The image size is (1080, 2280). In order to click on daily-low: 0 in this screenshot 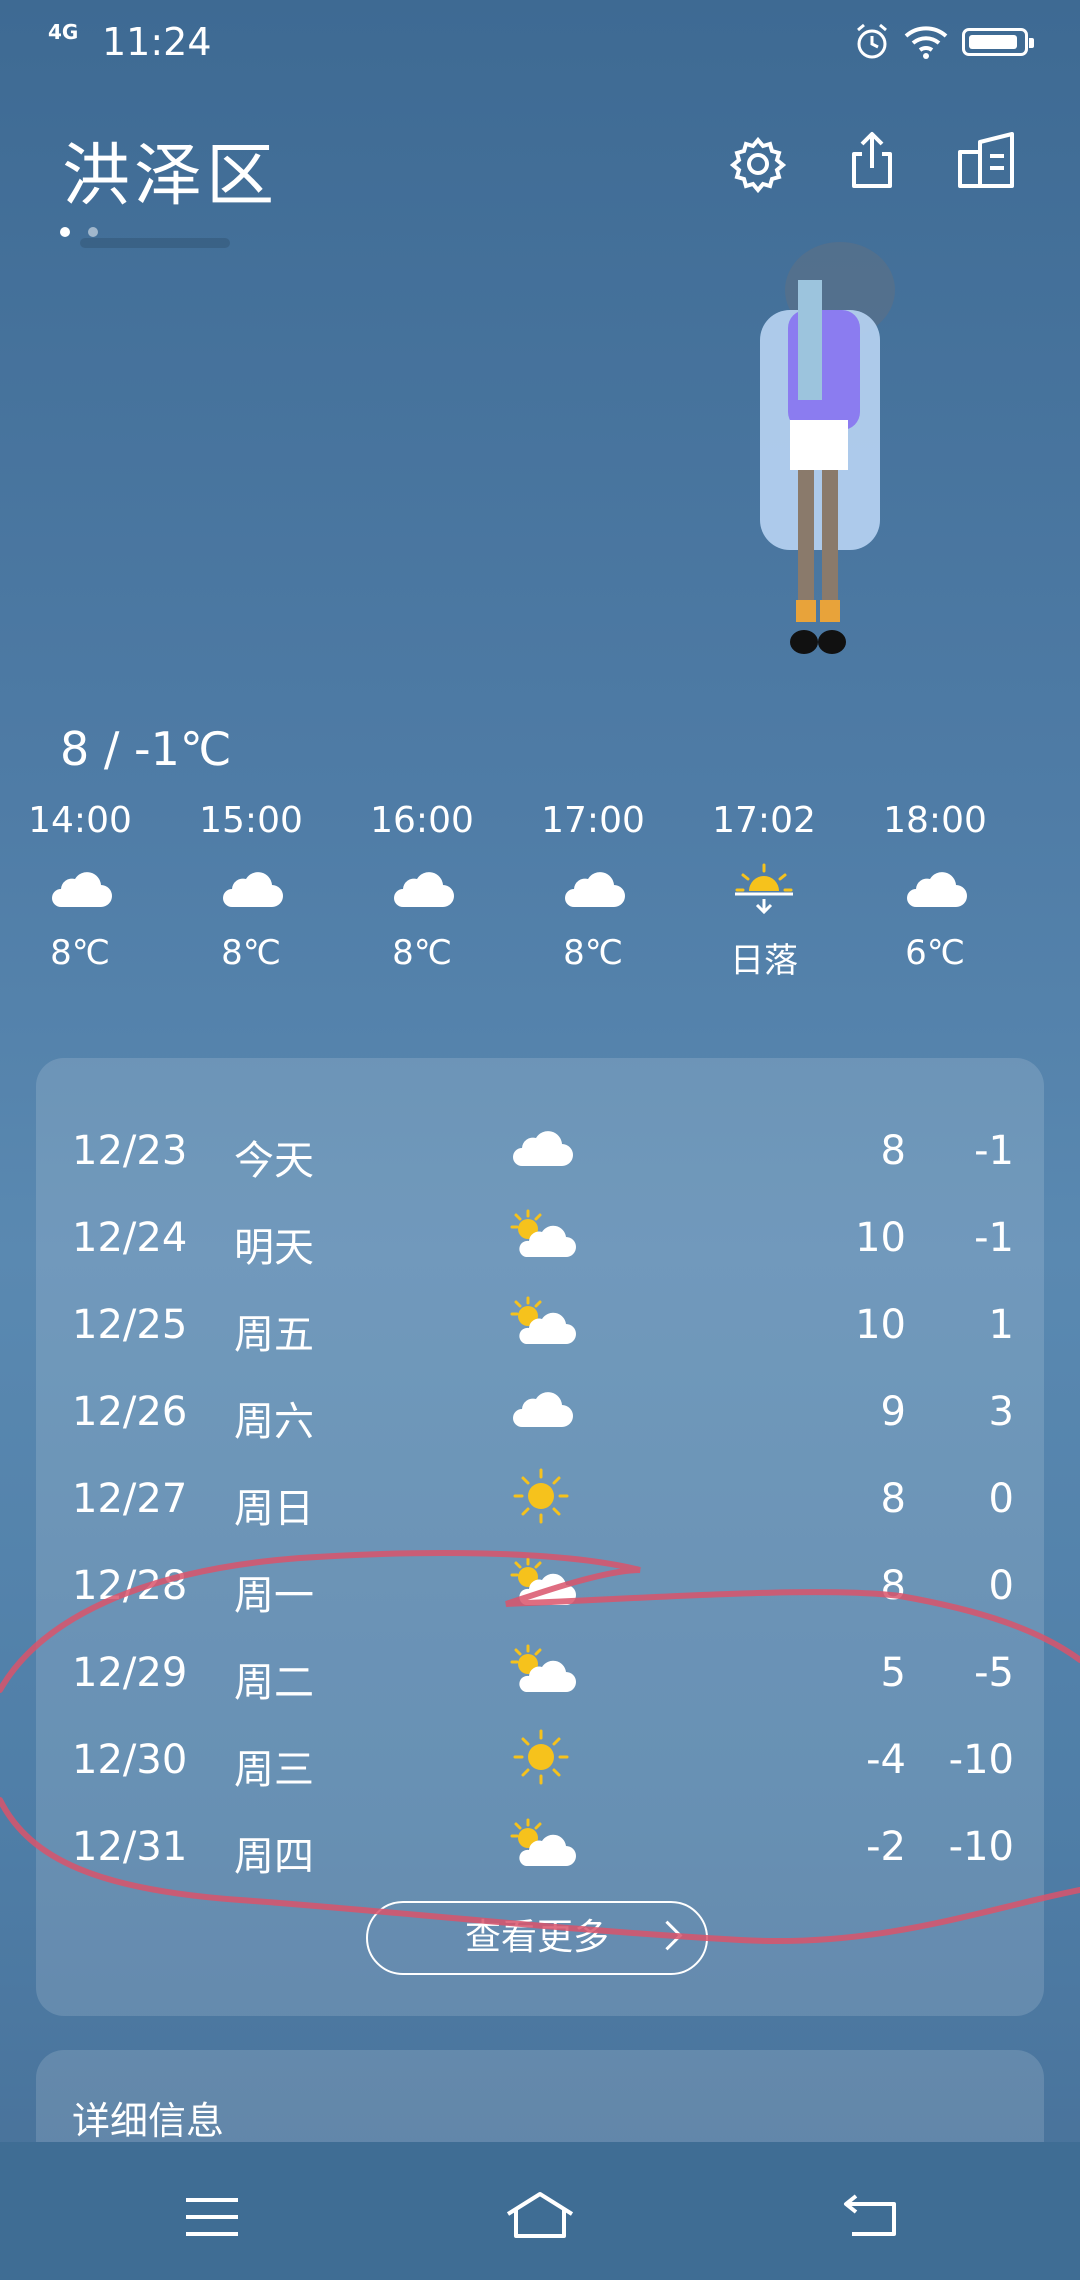, I will do `click(1001, 1499)`.